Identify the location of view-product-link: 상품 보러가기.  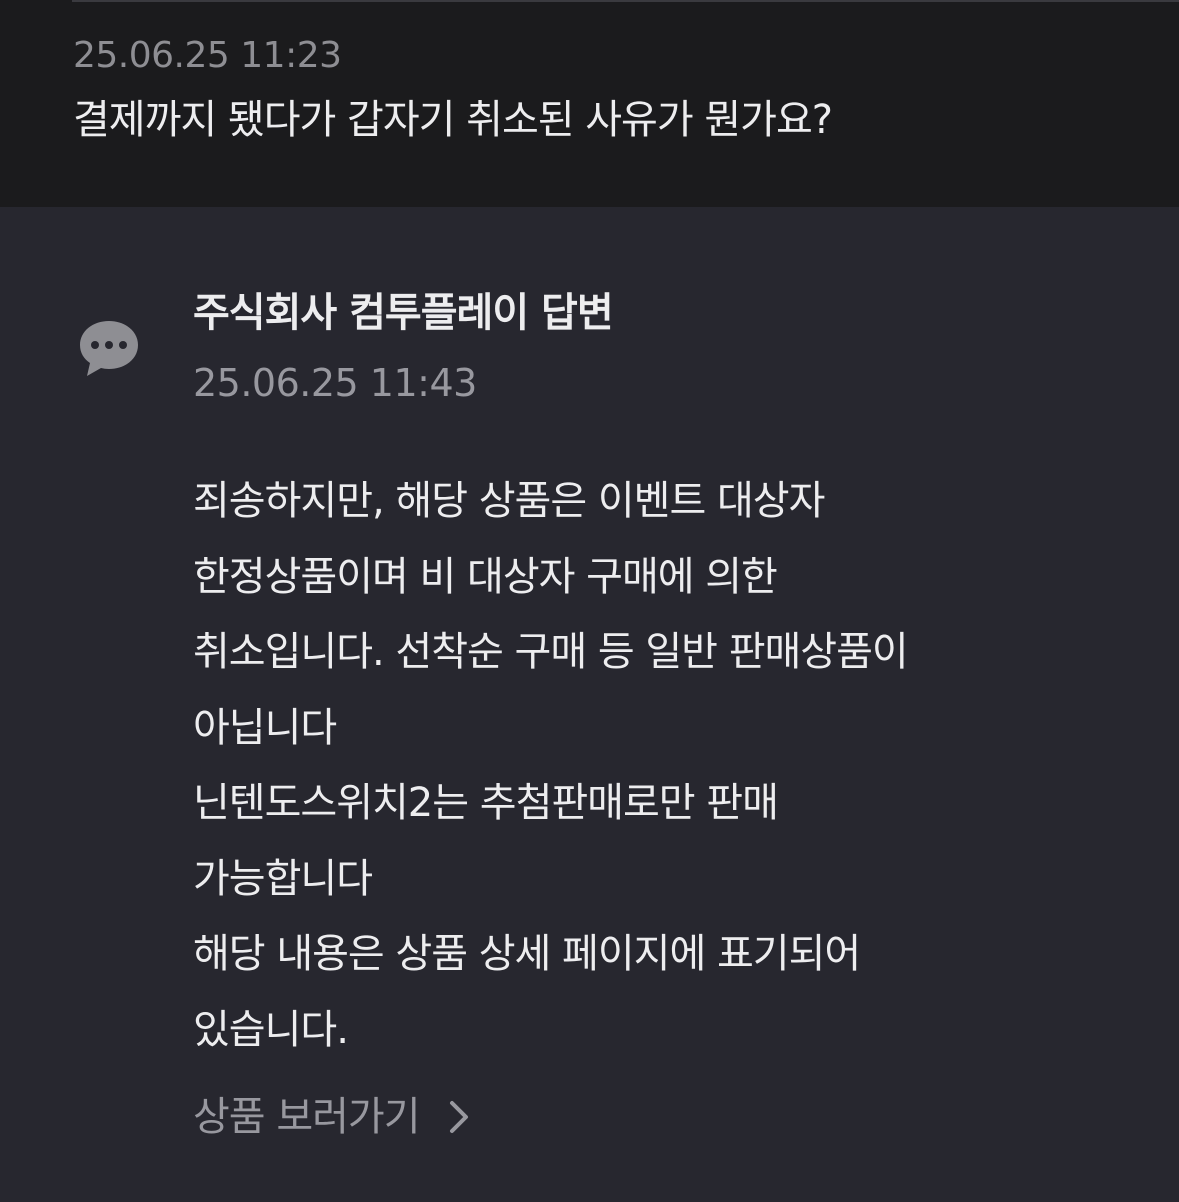
(332, 1117).